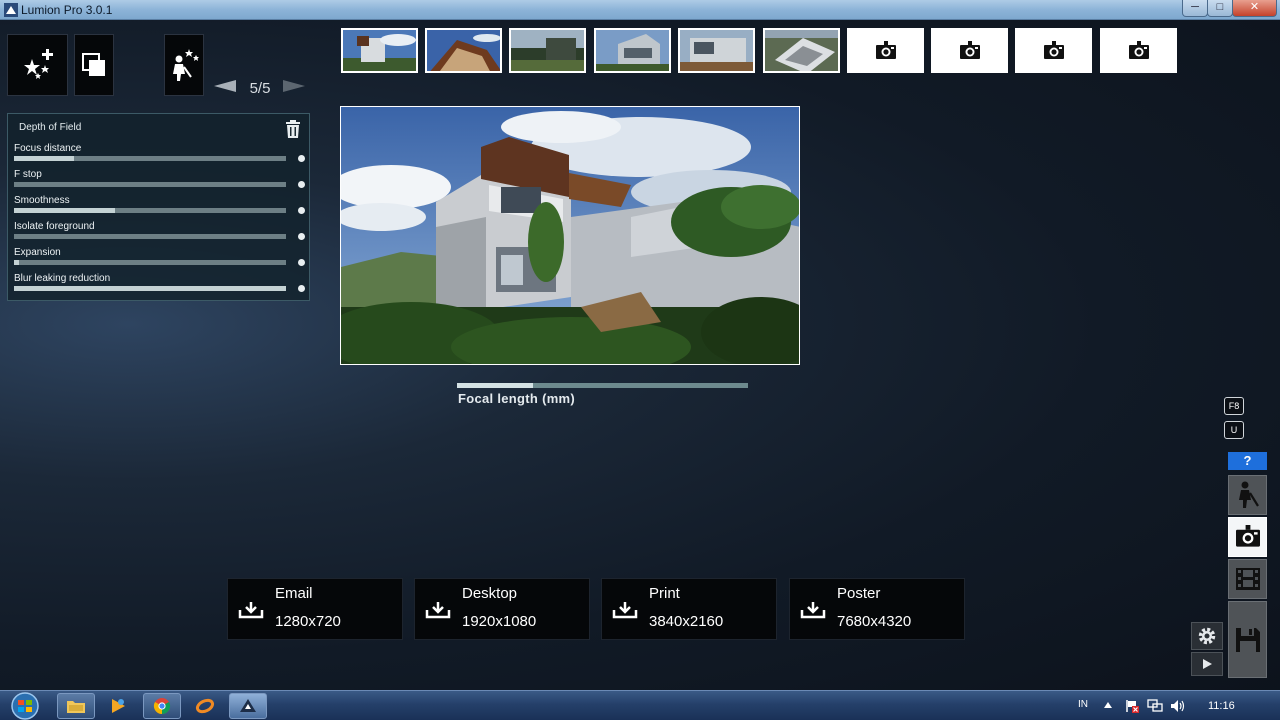 The height and width of the screenshot is (720, 1280). Describe the element at coordinates (640, 705) in the screenshot. I see `windows-taskbar: IN 11:16` at that location.